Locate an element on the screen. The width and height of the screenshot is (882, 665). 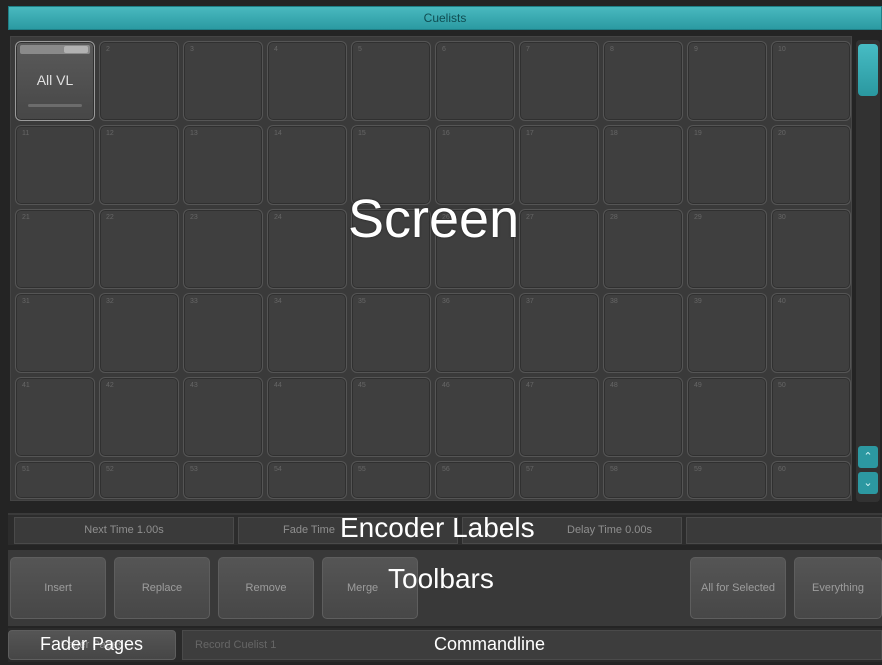
cue-cell: 58 is located at coordinates (643, 480).